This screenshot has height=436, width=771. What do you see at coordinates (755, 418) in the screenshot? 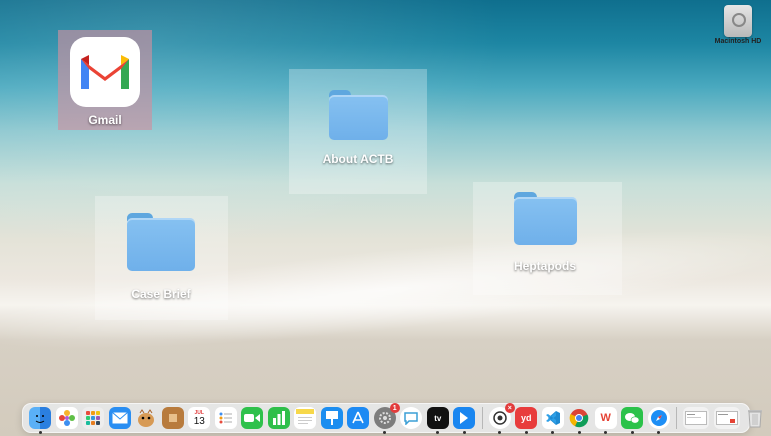
I see `trash-icon` at bounding box center [755, 418].